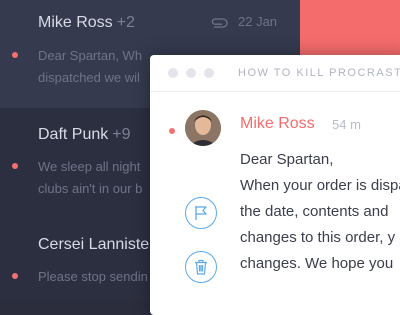  What do you see at coordinates (314, 211) in the screenshot?
I see `body-line: the date, contents and` at bounding box center [314, 211].